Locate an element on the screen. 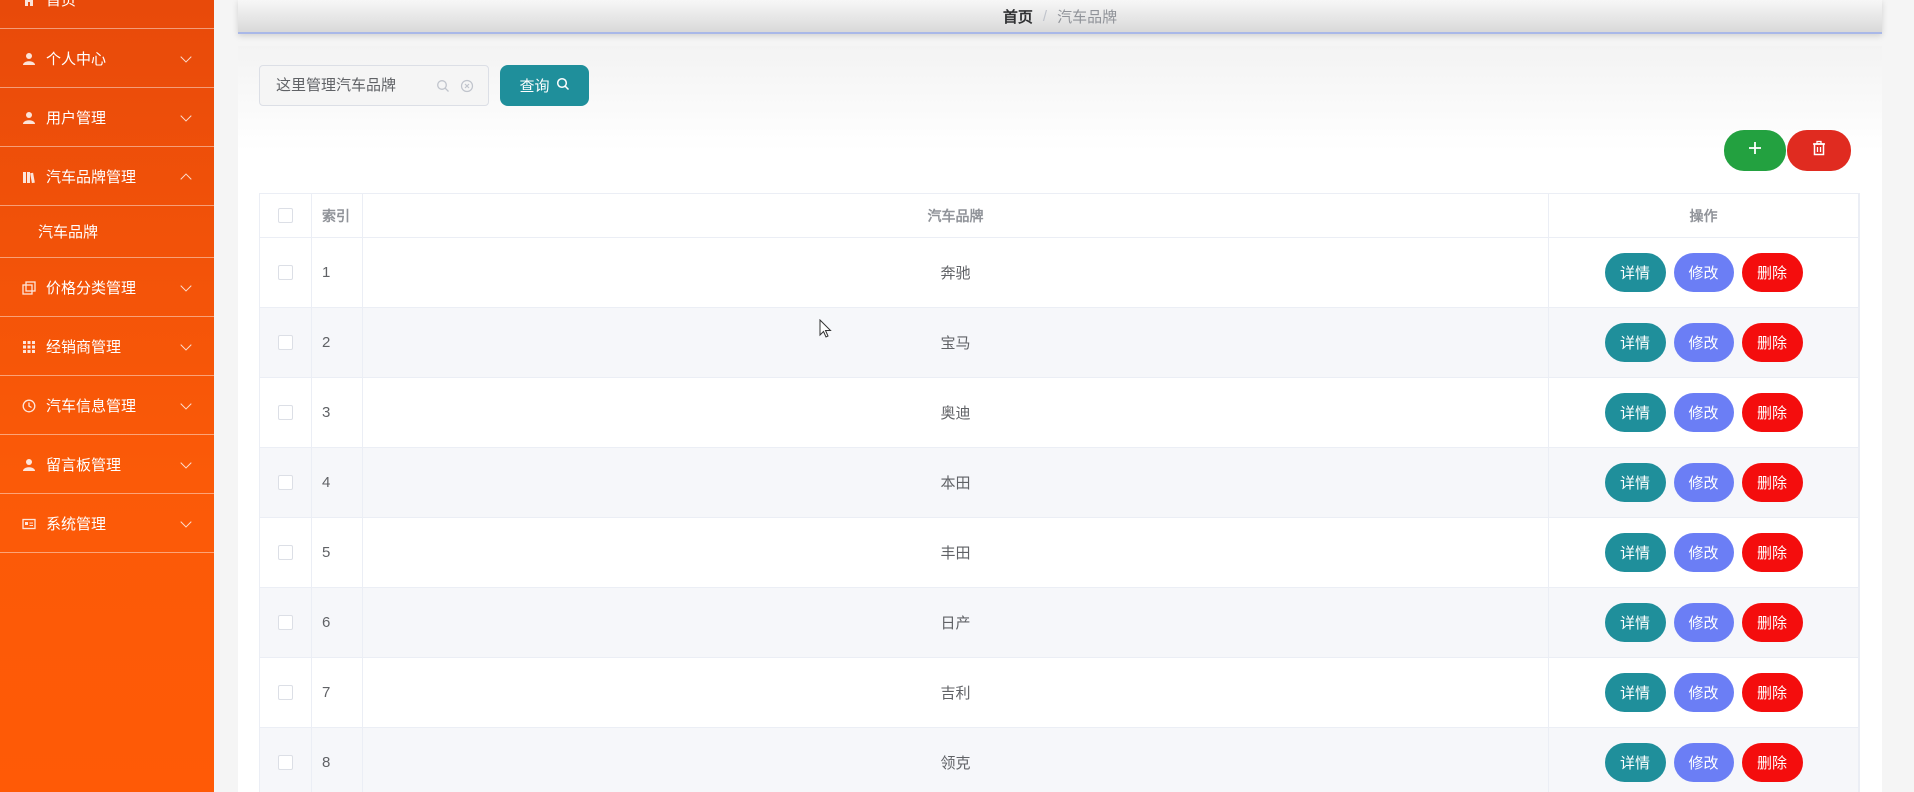 The width and height of the screenshot is (1914, 792). sidebar-item-label: 价格分类管理 is located at coordinates (91, 288).